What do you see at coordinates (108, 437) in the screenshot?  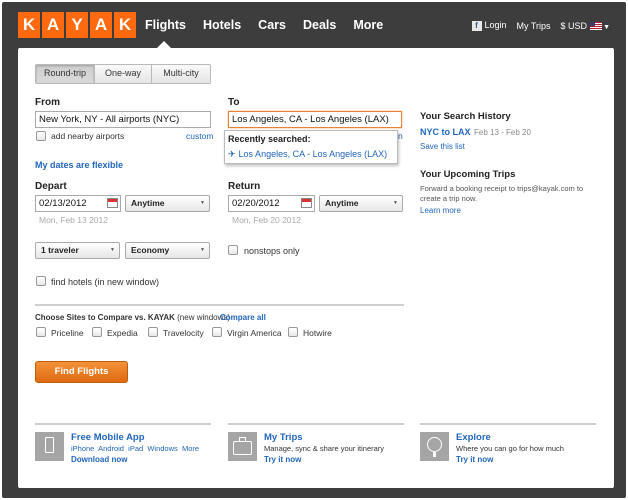 I see `mobile-app-title: Free Mobile App` at bounding box center [108, 437].